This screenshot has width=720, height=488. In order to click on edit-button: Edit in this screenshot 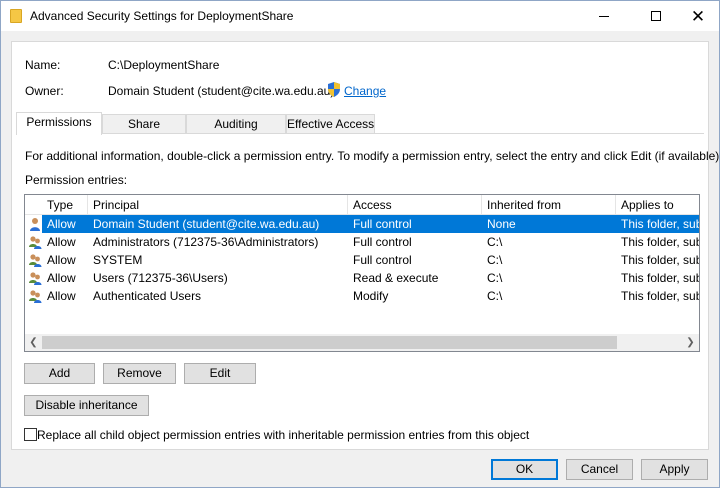, I will do `click(220, 373)`.